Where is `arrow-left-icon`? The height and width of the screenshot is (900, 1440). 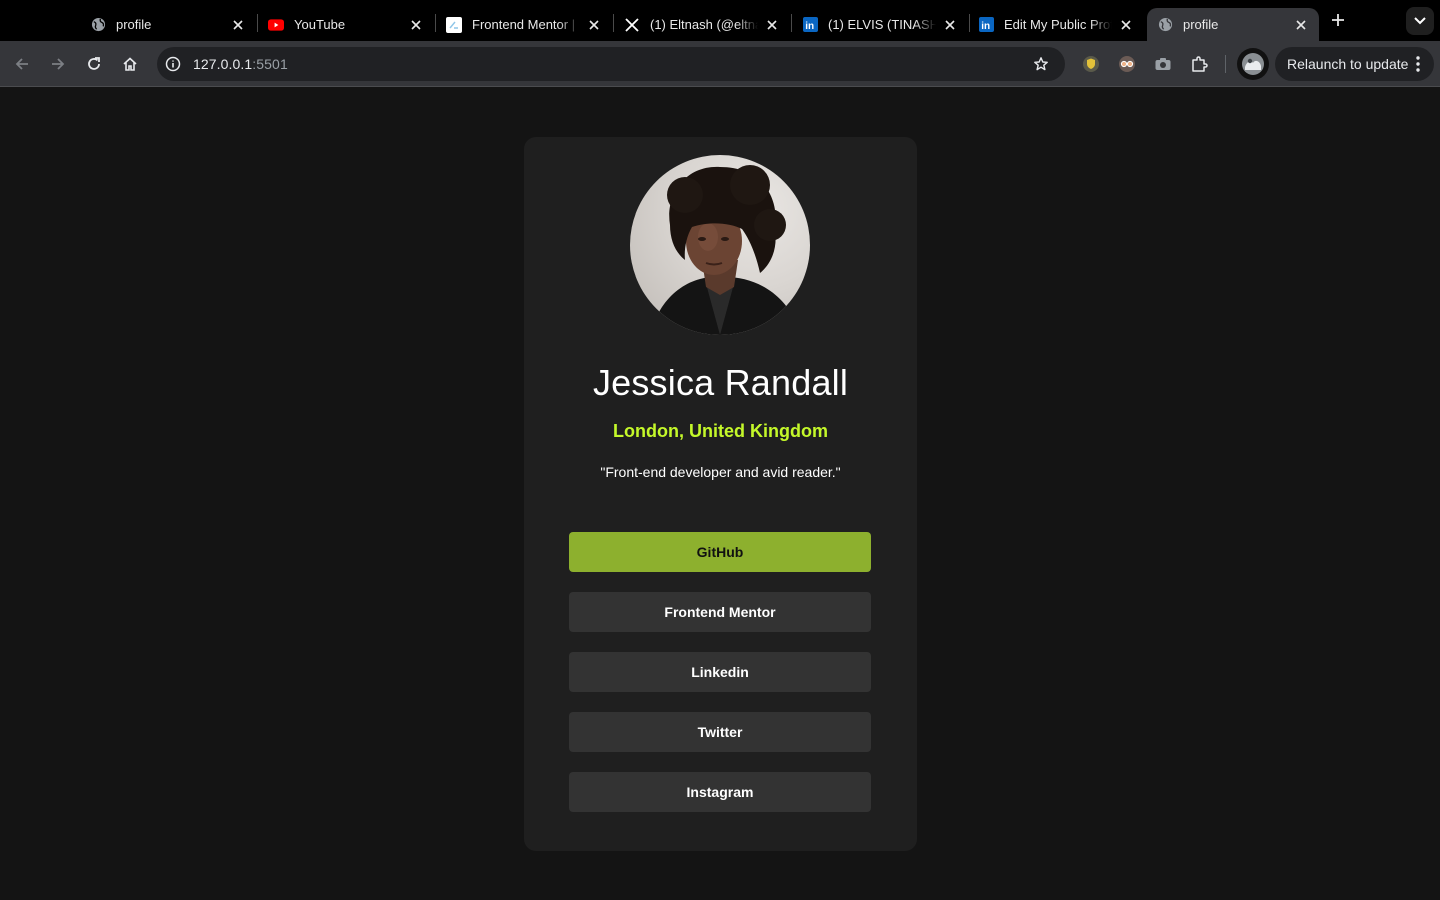 arrow-left-icon is located at coordinates (21, 64).